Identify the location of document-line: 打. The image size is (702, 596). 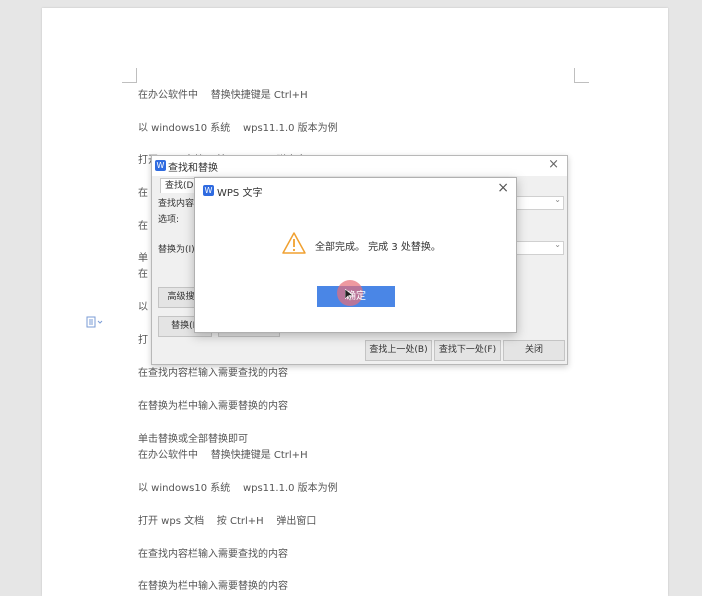
(143, 340).